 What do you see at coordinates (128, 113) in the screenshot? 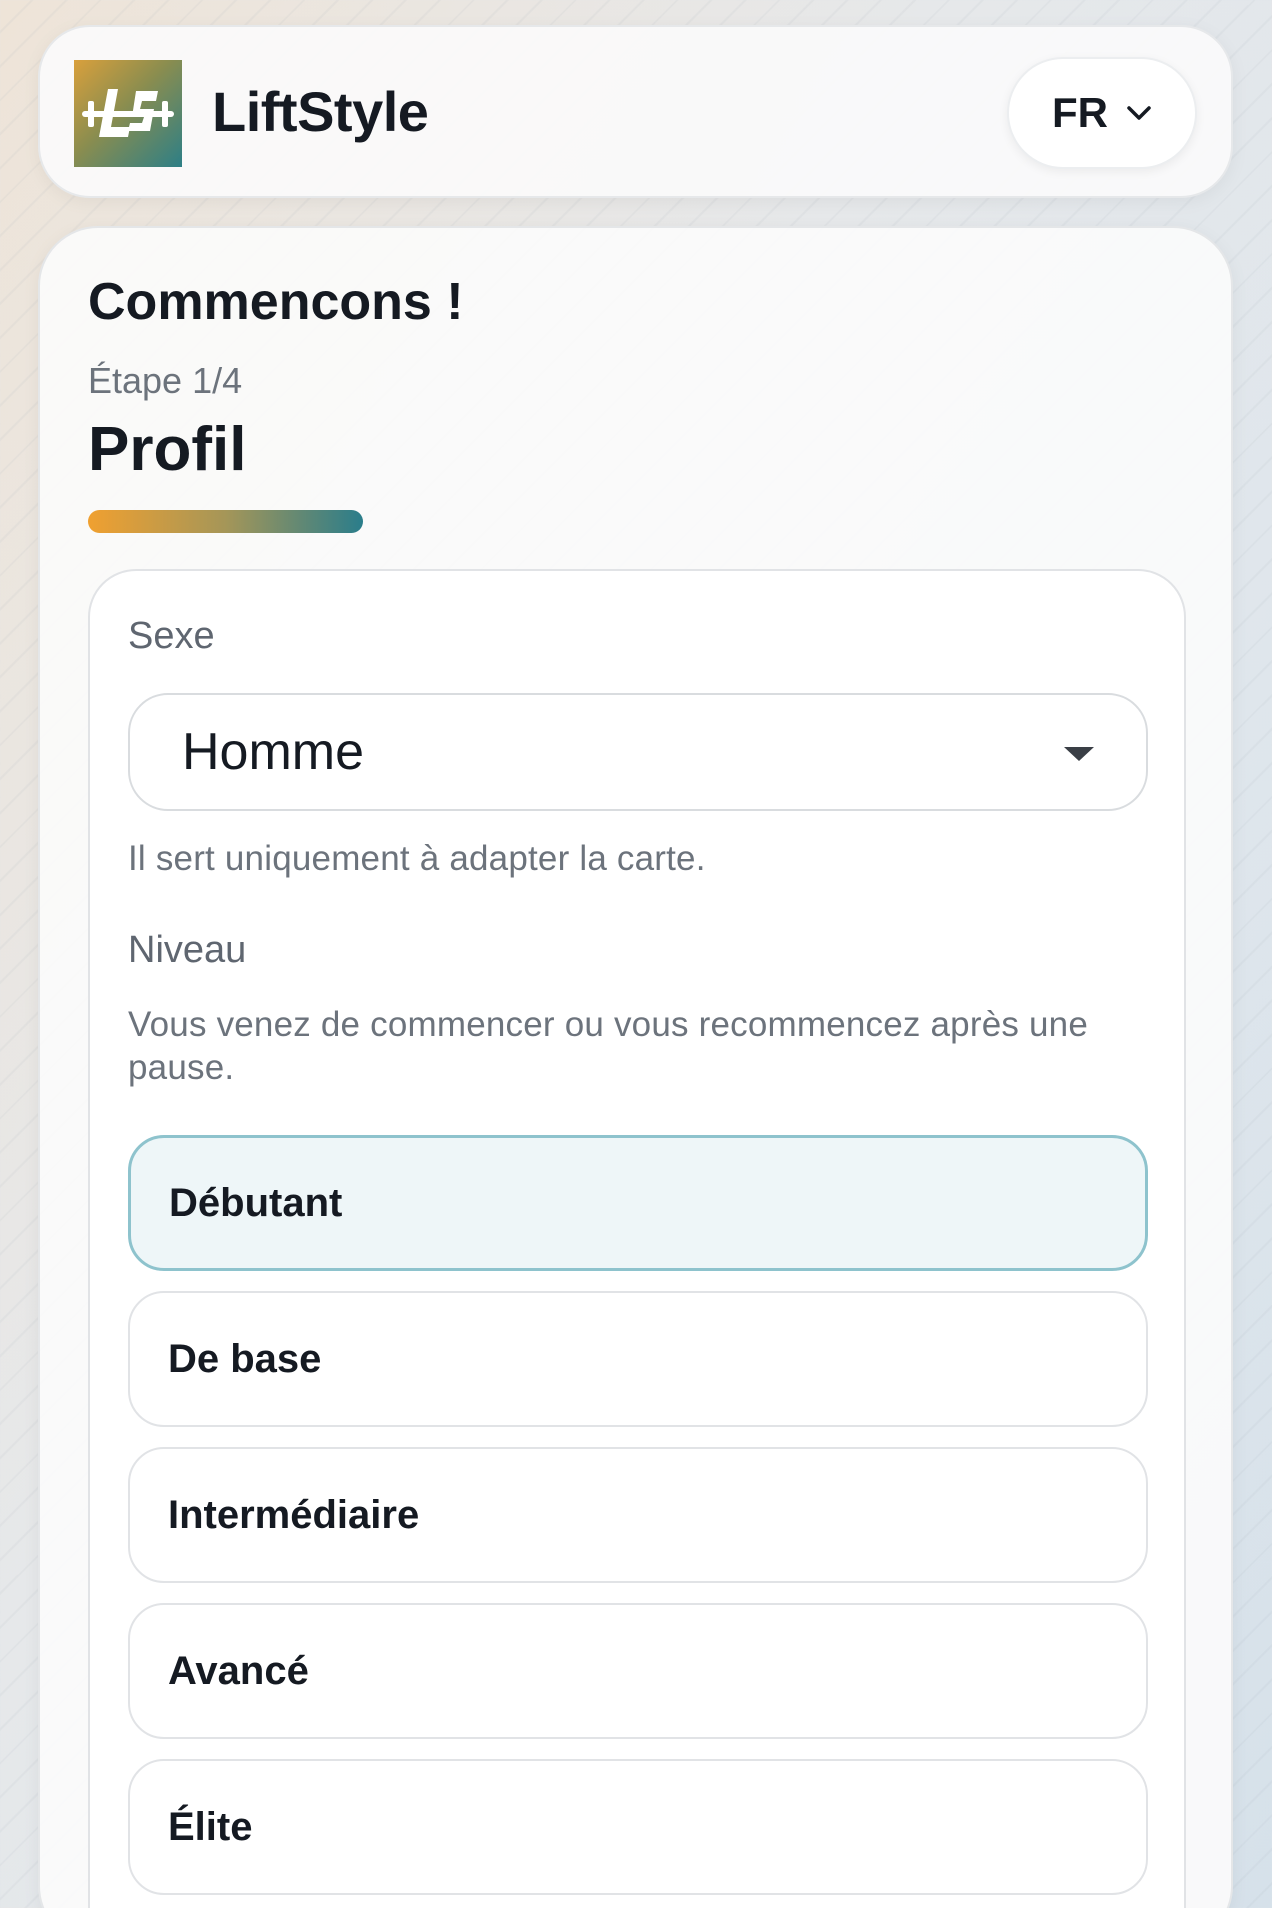
I see `liftstyle-logo-icon` at bounding box center [128, 113].